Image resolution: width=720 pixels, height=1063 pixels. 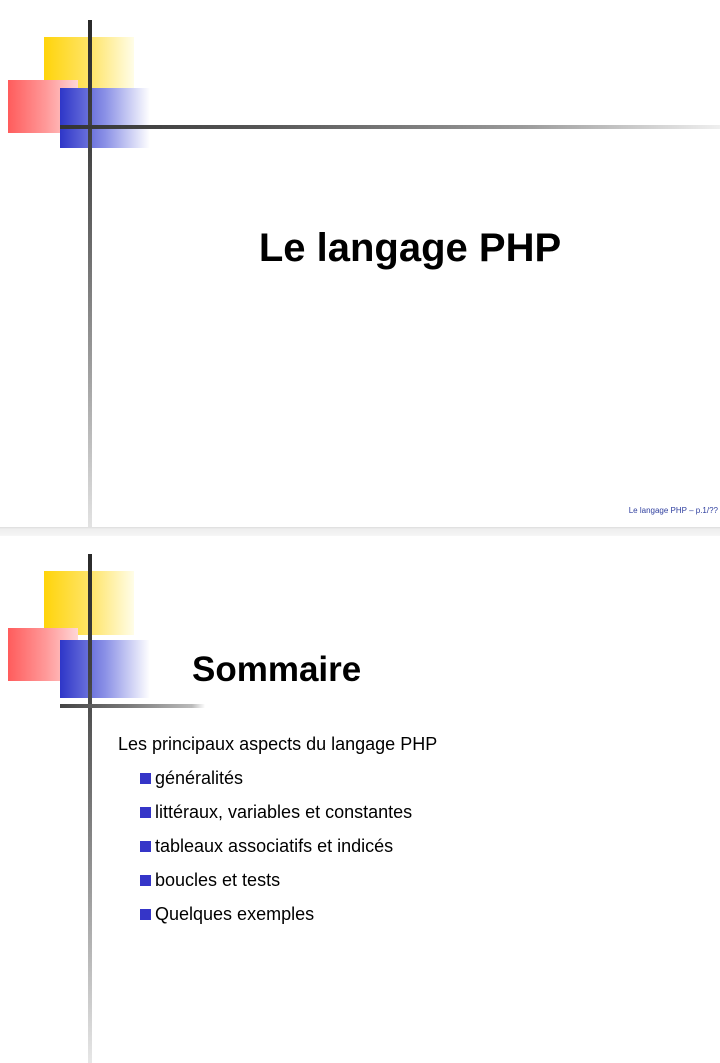 What do you see at coordinates (673, 510) in the screenshot?
I see `slide-footer: Le langage PHP – p.1/??` at bounding box center [673, 510].